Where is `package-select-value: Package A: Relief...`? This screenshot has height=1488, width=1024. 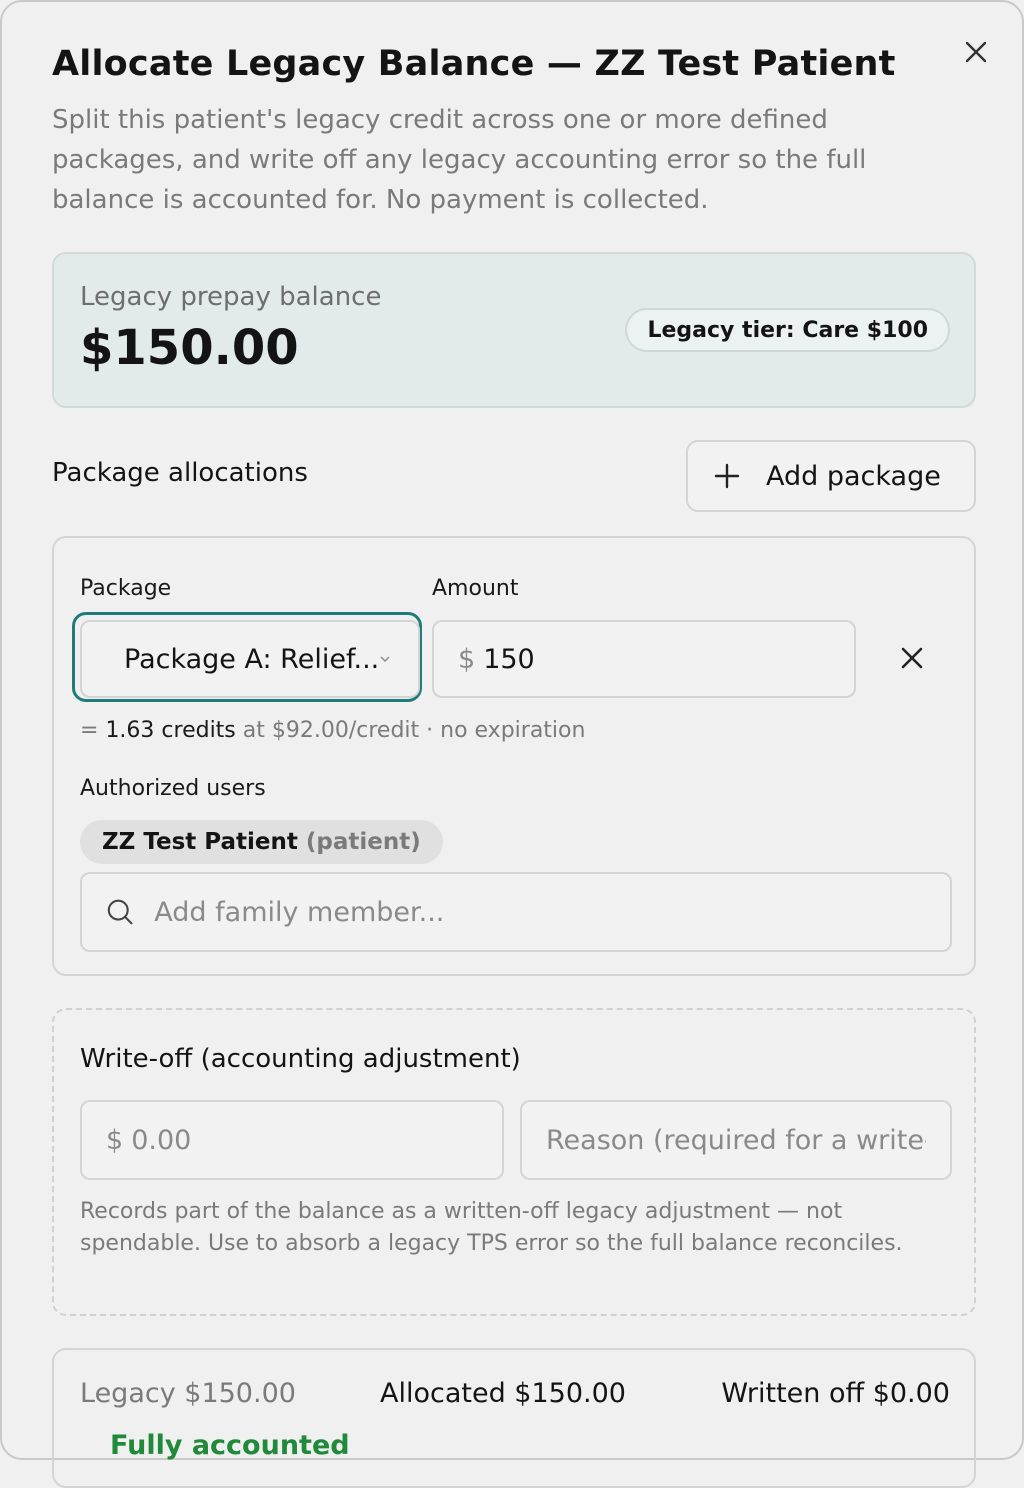
package-select-value: Package A: Relief... is located at coordinates (252, 659).